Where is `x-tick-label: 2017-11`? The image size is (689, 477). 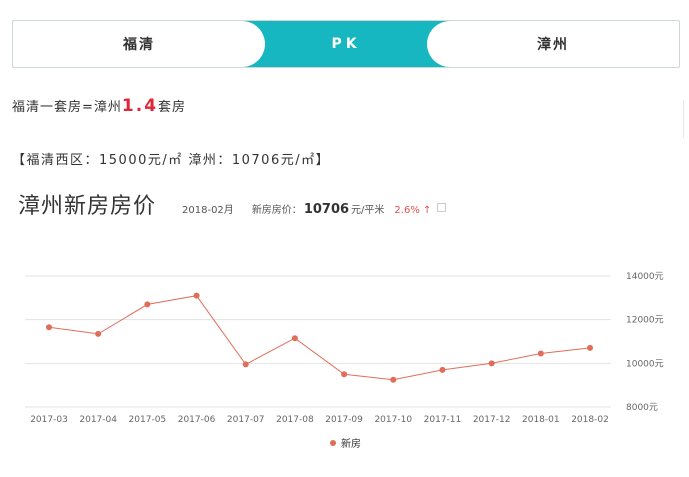
x-tick-label: 2017-11 is located at coordinates (443, 420).